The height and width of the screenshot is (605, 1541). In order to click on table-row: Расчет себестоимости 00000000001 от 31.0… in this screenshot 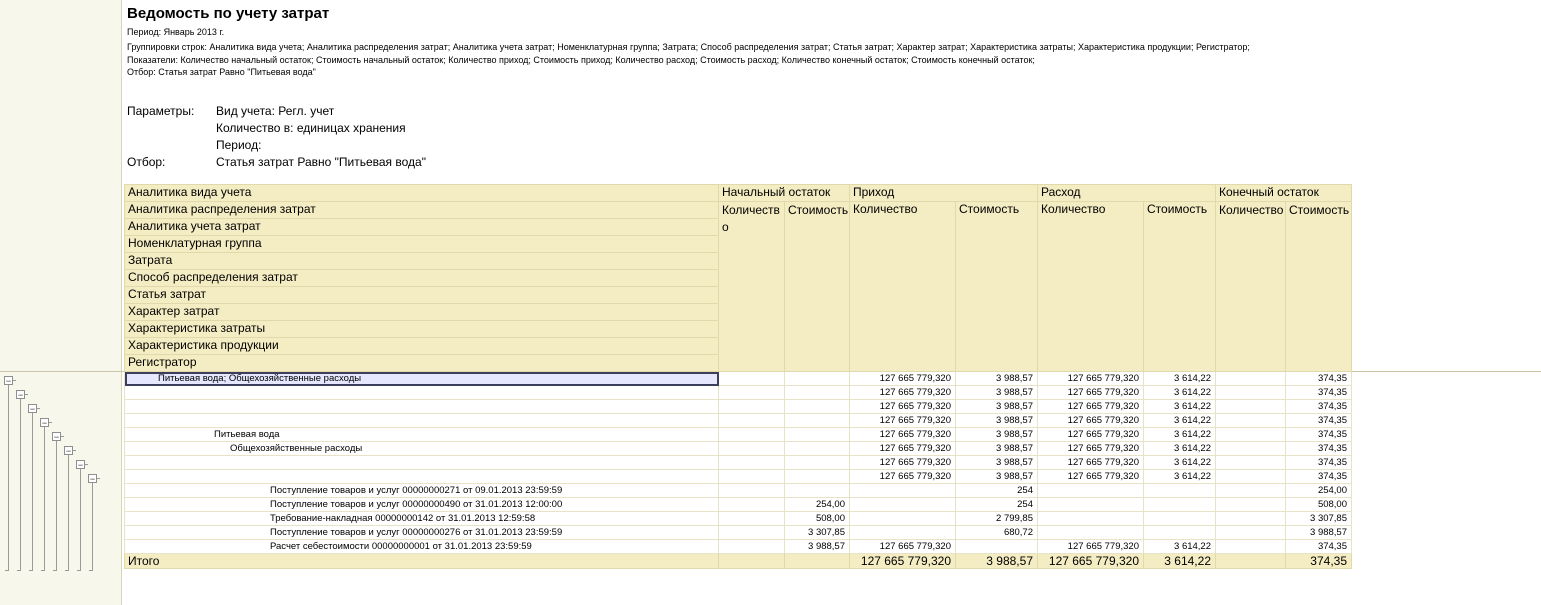, I will do `click(738, 546)`.